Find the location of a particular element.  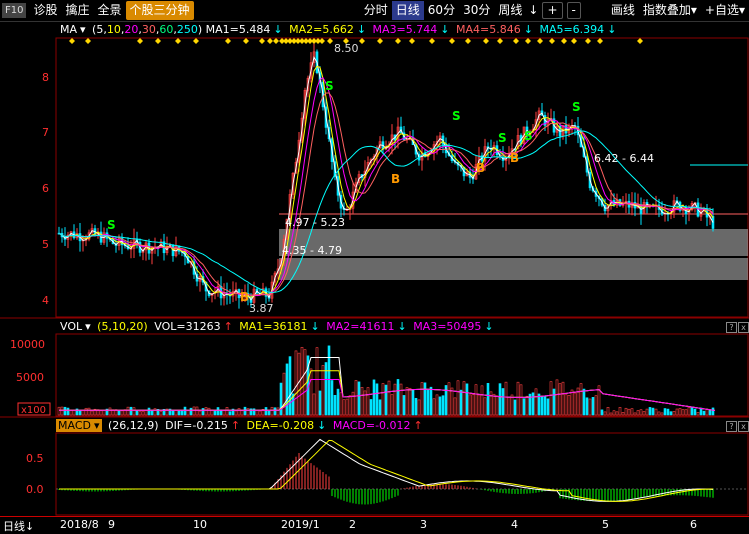

macd-series is located at coordinates (402, 471).